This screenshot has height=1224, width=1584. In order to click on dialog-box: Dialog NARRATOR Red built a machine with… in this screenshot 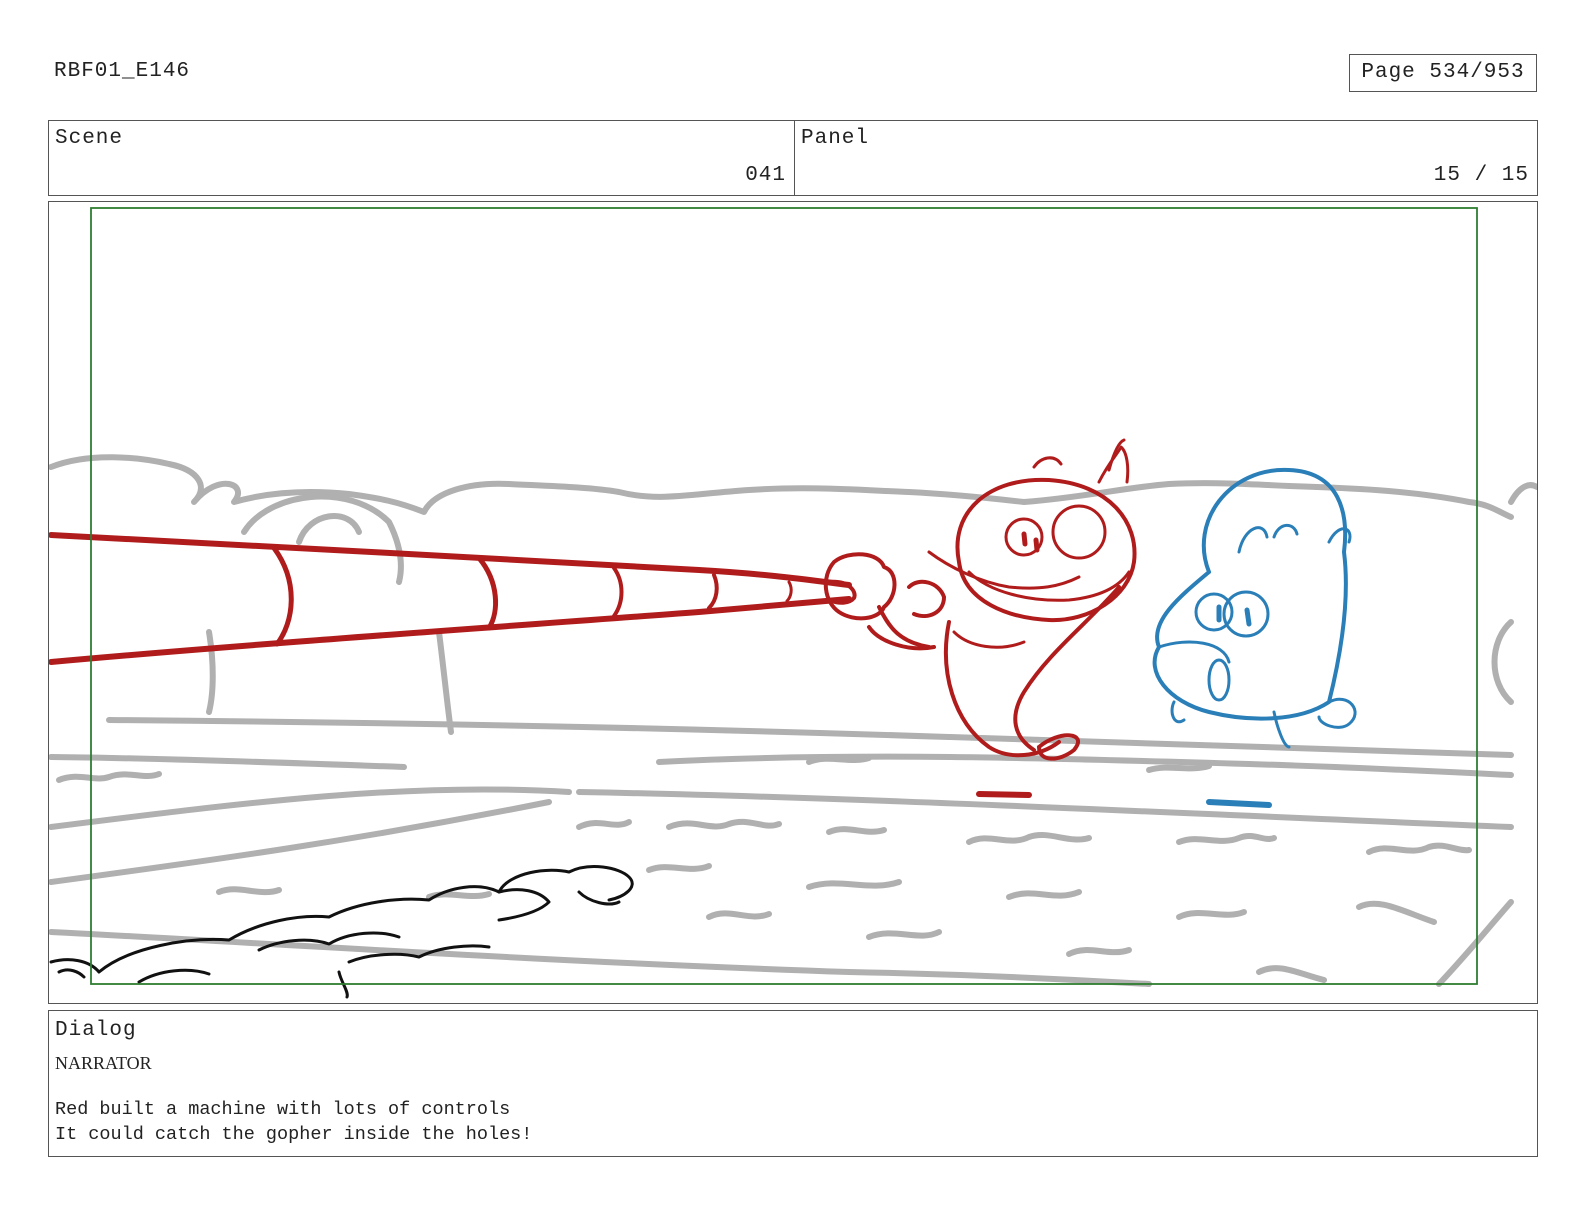, I will do `click(793, 1083)`.